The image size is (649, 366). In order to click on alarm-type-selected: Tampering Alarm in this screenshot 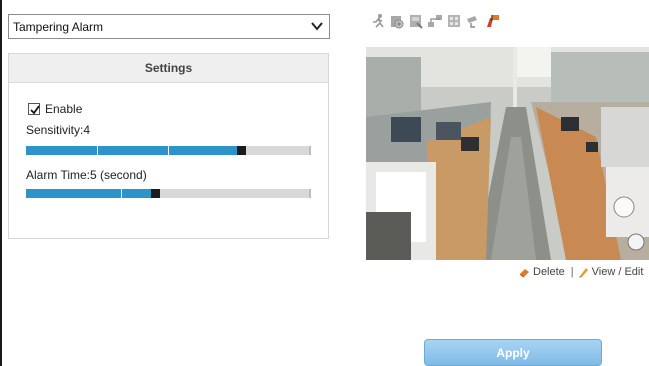, I will do `click(58, 26)`.